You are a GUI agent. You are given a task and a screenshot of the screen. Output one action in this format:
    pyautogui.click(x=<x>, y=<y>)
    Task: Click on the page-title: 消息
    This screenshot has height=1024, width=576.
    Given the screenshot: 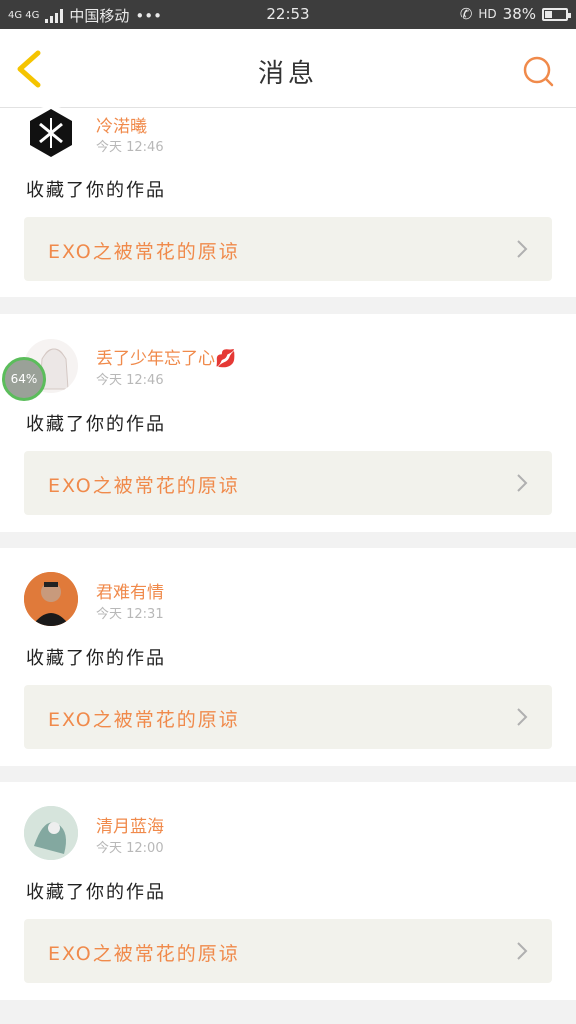 What is the action you would take?
    pyautogui.click(x=287, y=74)
    